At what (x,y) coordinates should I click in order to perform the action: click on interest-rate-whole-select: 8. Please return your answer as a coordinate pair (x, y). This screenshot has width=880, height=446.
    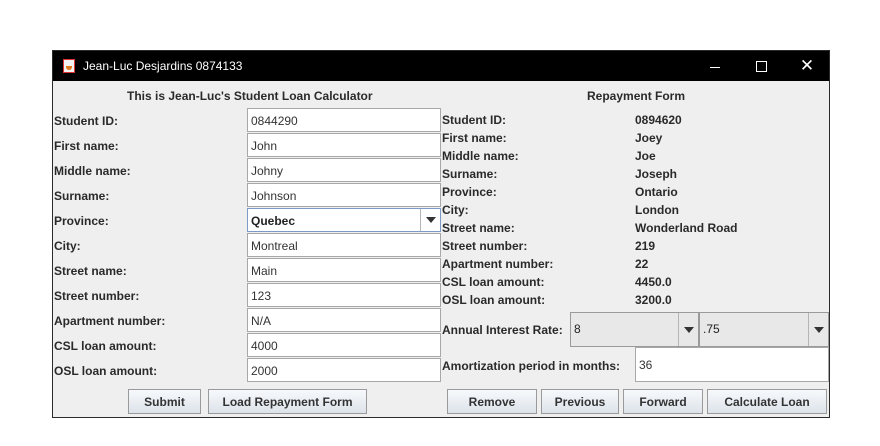
    Looking at the image, I should click on (634, 329).